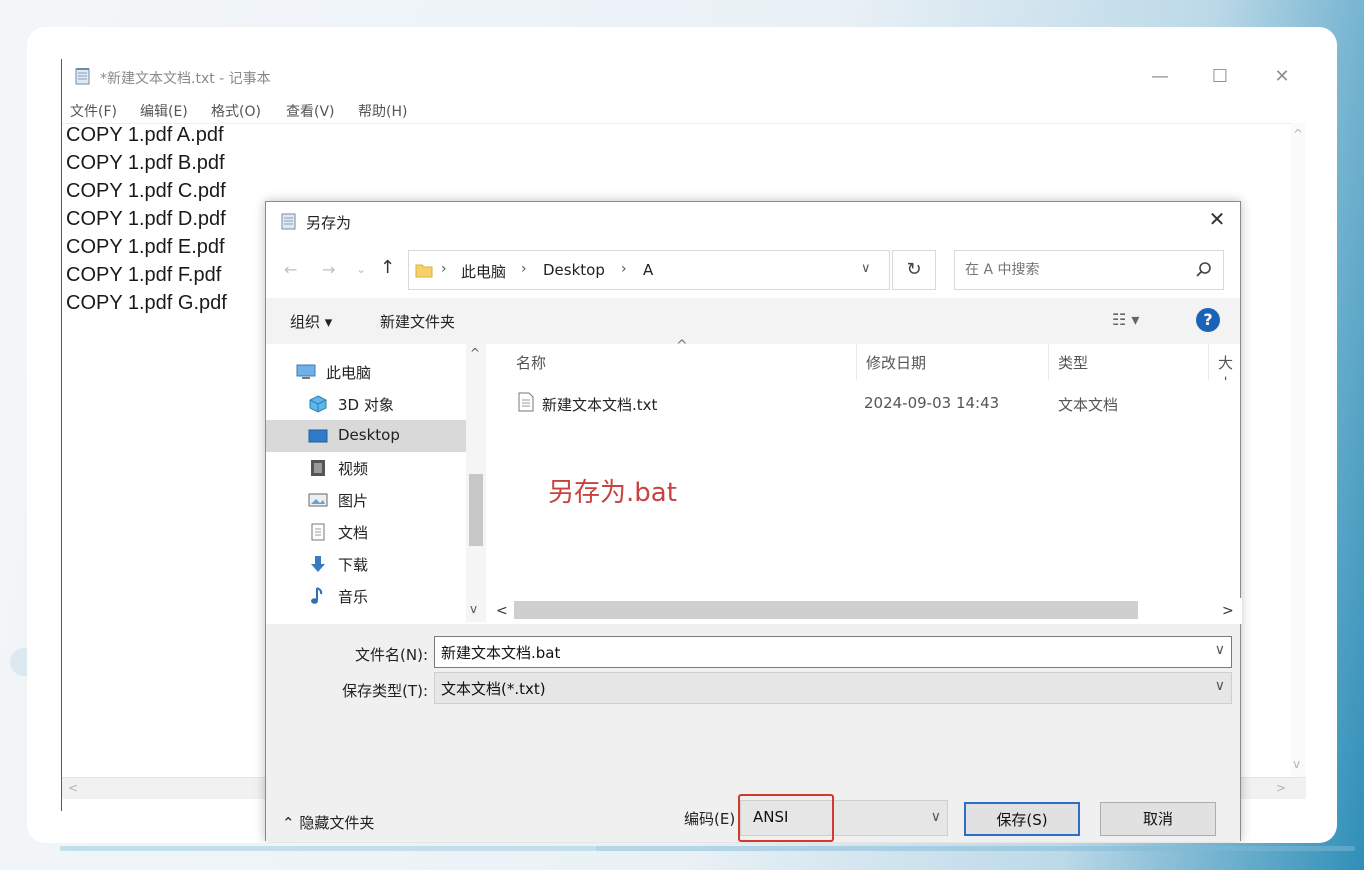  What do you see at coordinates (382, 111) in the screenshot?
I see `menu-help: 帮助(H)` at bounding box center [382, 111].